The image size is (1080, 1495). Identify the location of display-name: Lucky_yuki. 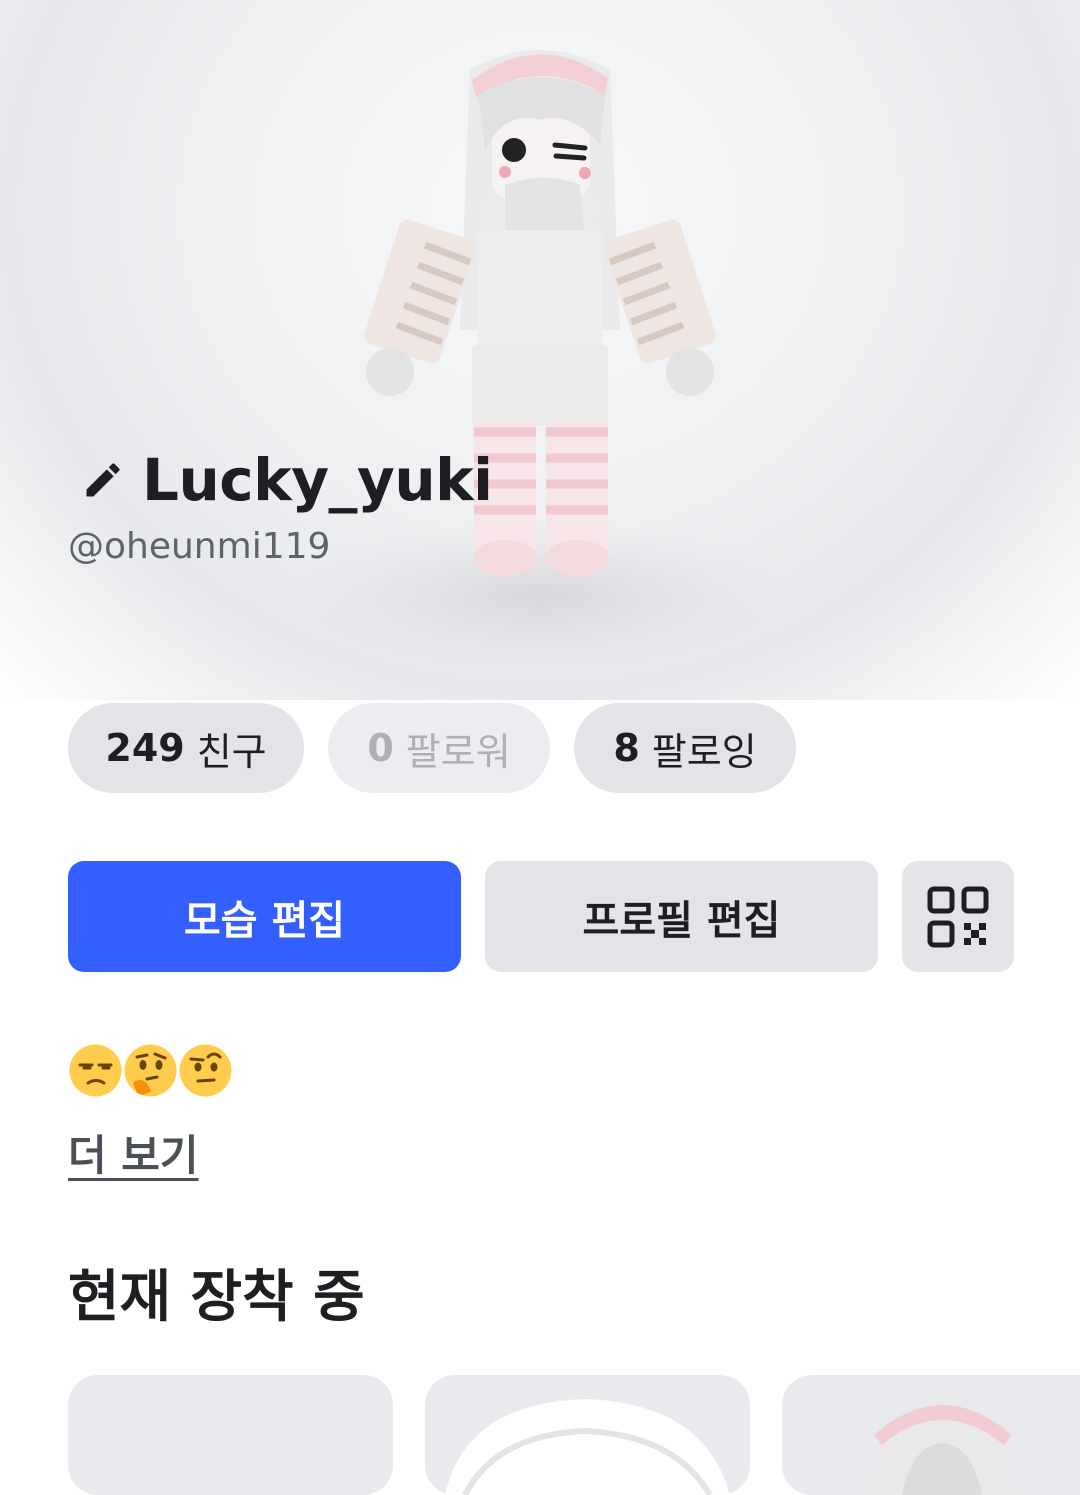
(317, 480).